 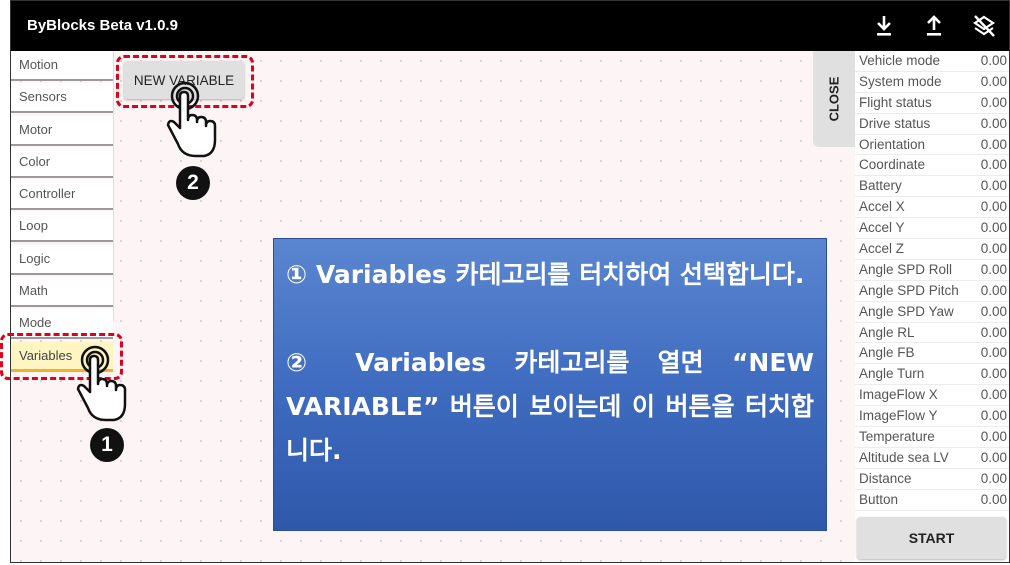 What do you see at coordinates (897, 437) in the screenshot?
I see `variable-name: Temperature` at bounding box center [897, 437].